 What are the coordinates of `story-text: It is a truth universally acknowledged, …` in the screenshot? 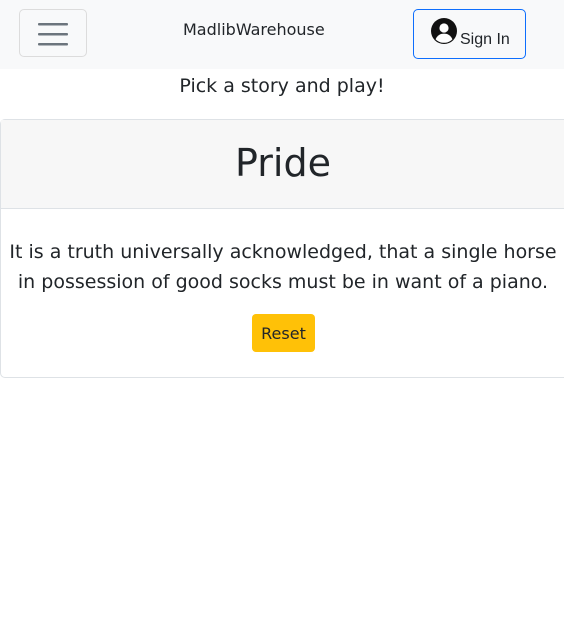 It's located at (282, 267).